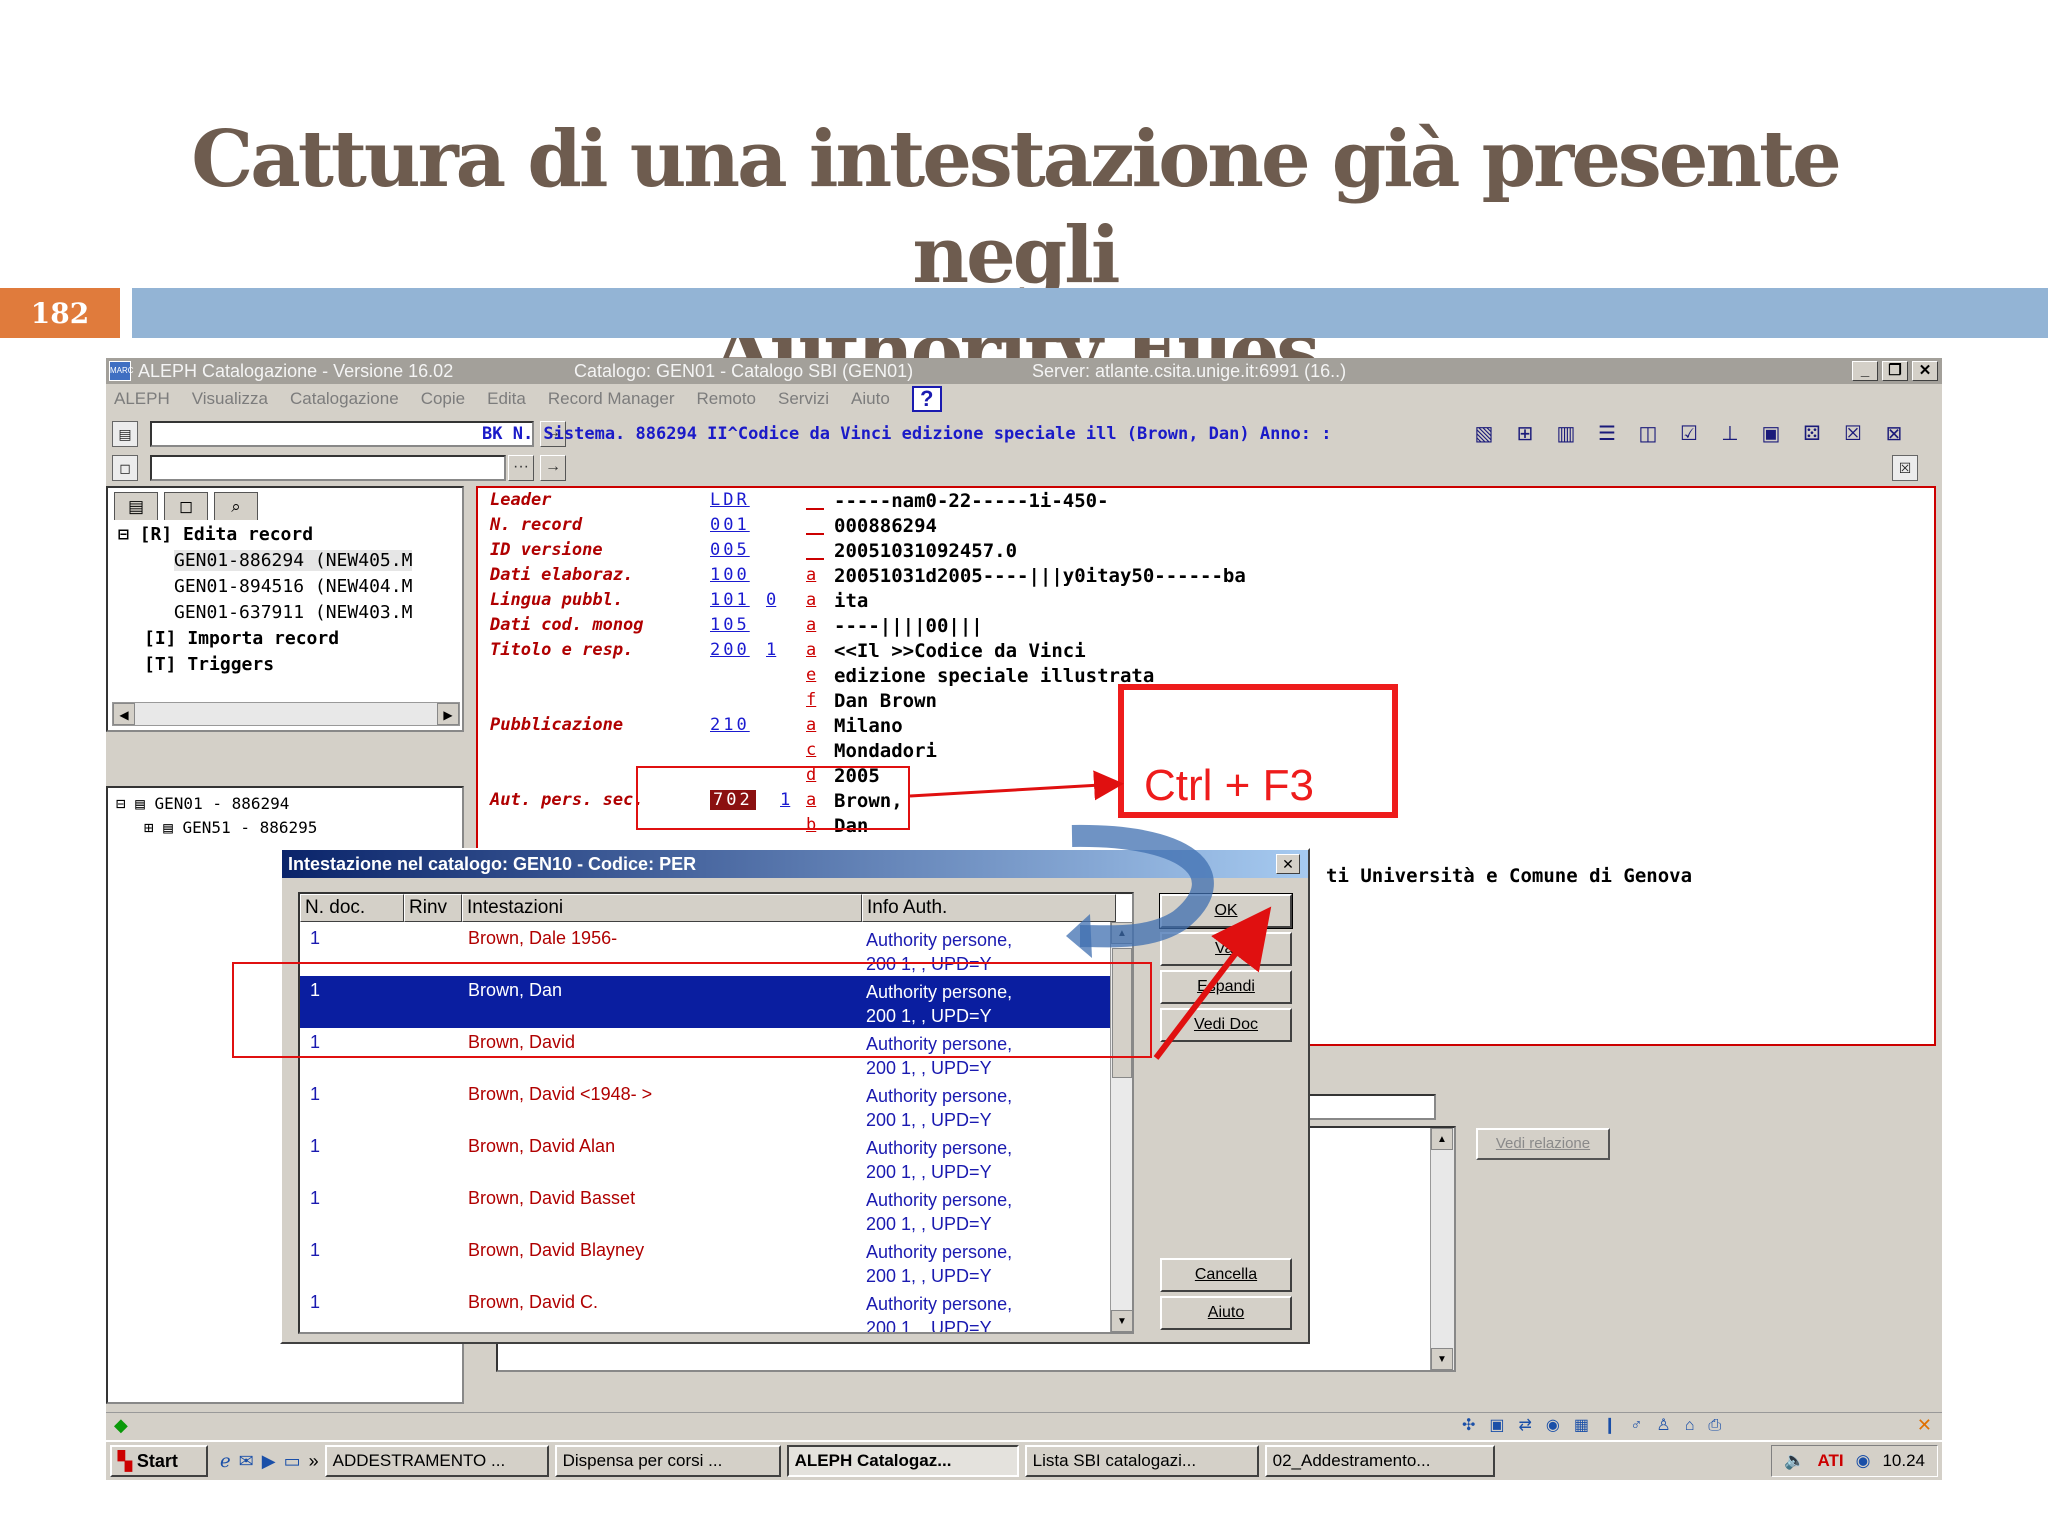  Describe the element at coordinates (225, 1461) in the screenshot. I see `ie-icon: ℯ` at that location.